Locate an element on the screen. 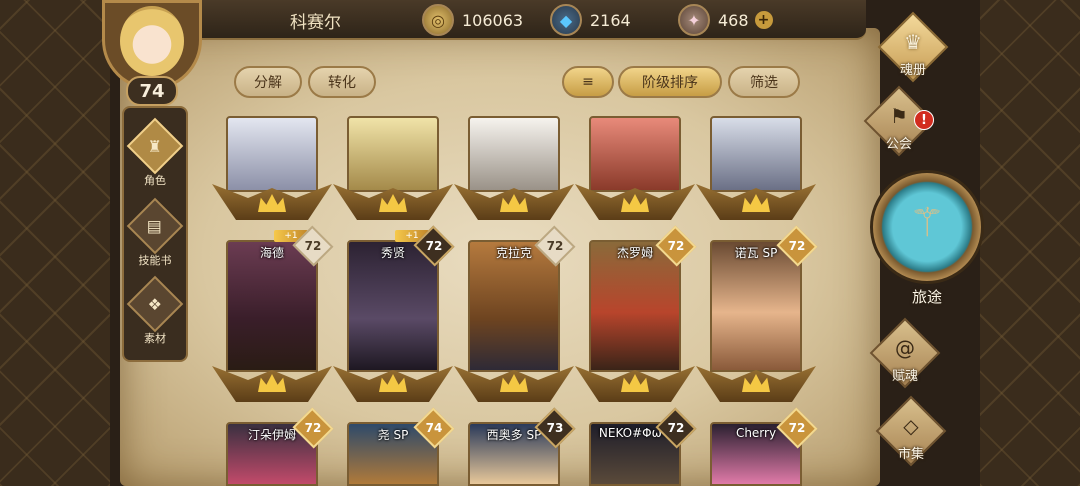 Image resolution: width=1080 pixels, height=486 pixels. left-category-nav: ♜ 角色 ▤ 技能书 ❖ 素材 is located at coordinates (155, 234).